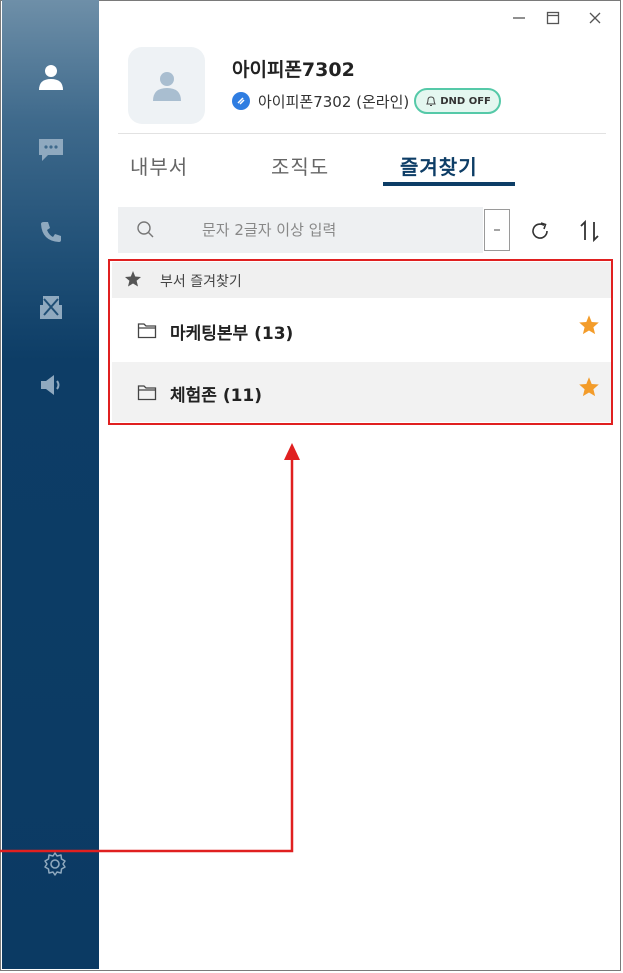 This screenshot has height=973, width=623. What do you see at coordinates (201, 282) in the screenshot?
I see `favorites-header-label: 부서 즐겨찾기` at bounding box center [201, 282].